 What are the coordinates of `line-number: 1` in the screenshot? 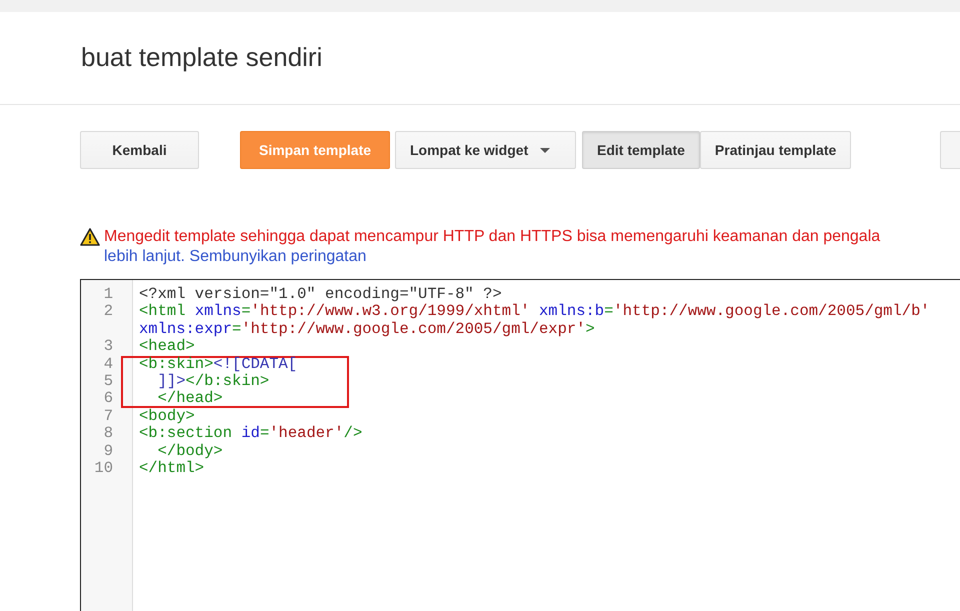 It's located at (108, 294).